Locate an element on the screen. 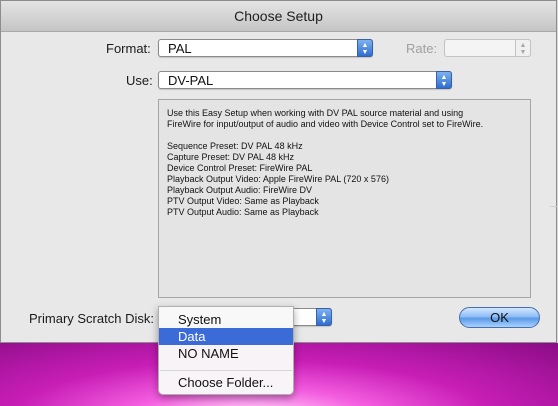 The image size is (558, 406). rate-popup: ▲ ▼ is located at coordinates (487, 48).